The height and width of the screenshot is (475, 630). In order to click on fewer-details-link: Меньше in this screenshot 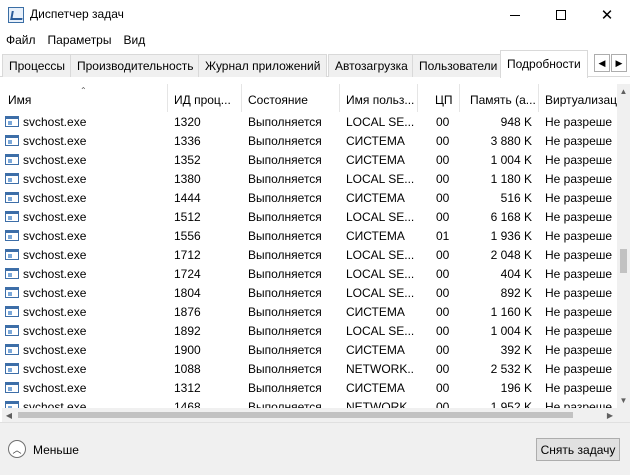, I will do `click(56, 450)`.